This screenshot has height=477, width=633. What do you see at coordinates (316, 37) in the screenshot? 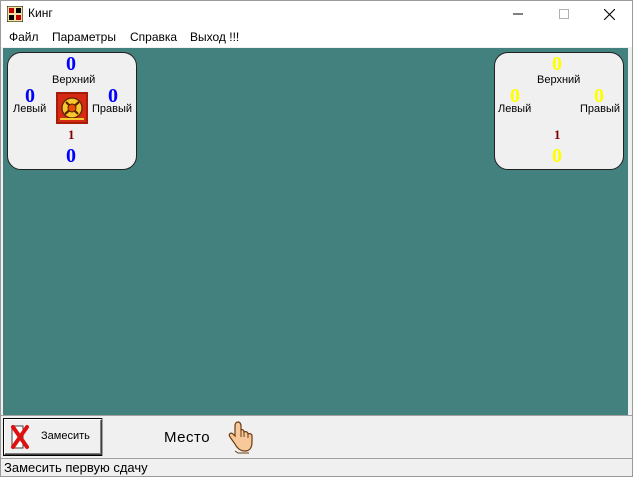
I see `menu-bar: Файл Параметры Справка Выход !!!` at bounding box center [316, 37].